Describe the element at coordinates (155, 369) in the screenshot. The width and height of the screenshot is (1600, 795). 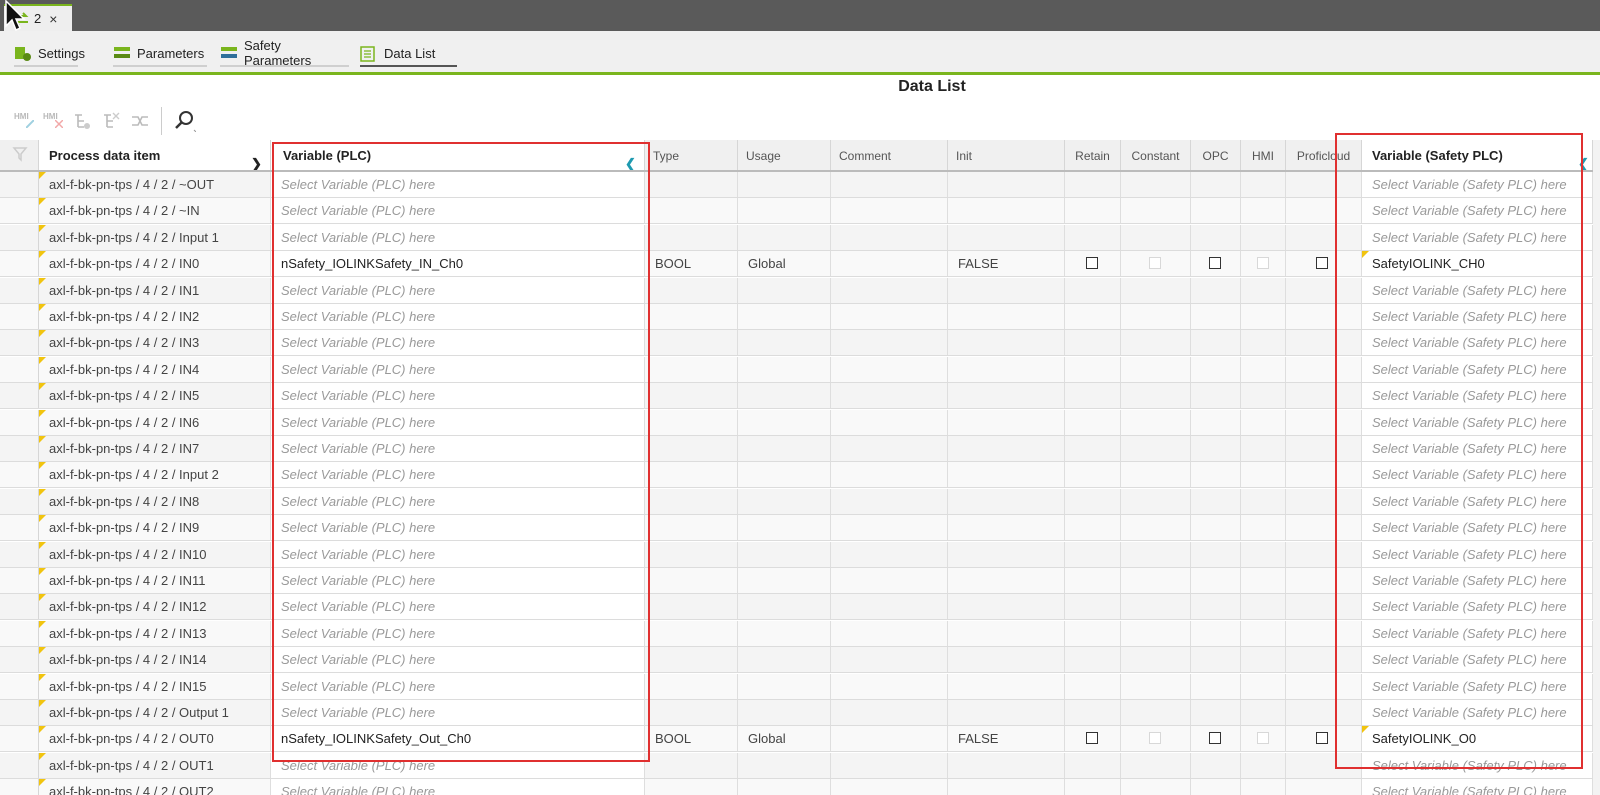
I see `process-data-item-cell: axl-f-bk-pn-tps / 4 / 2 / IN4` at that location.